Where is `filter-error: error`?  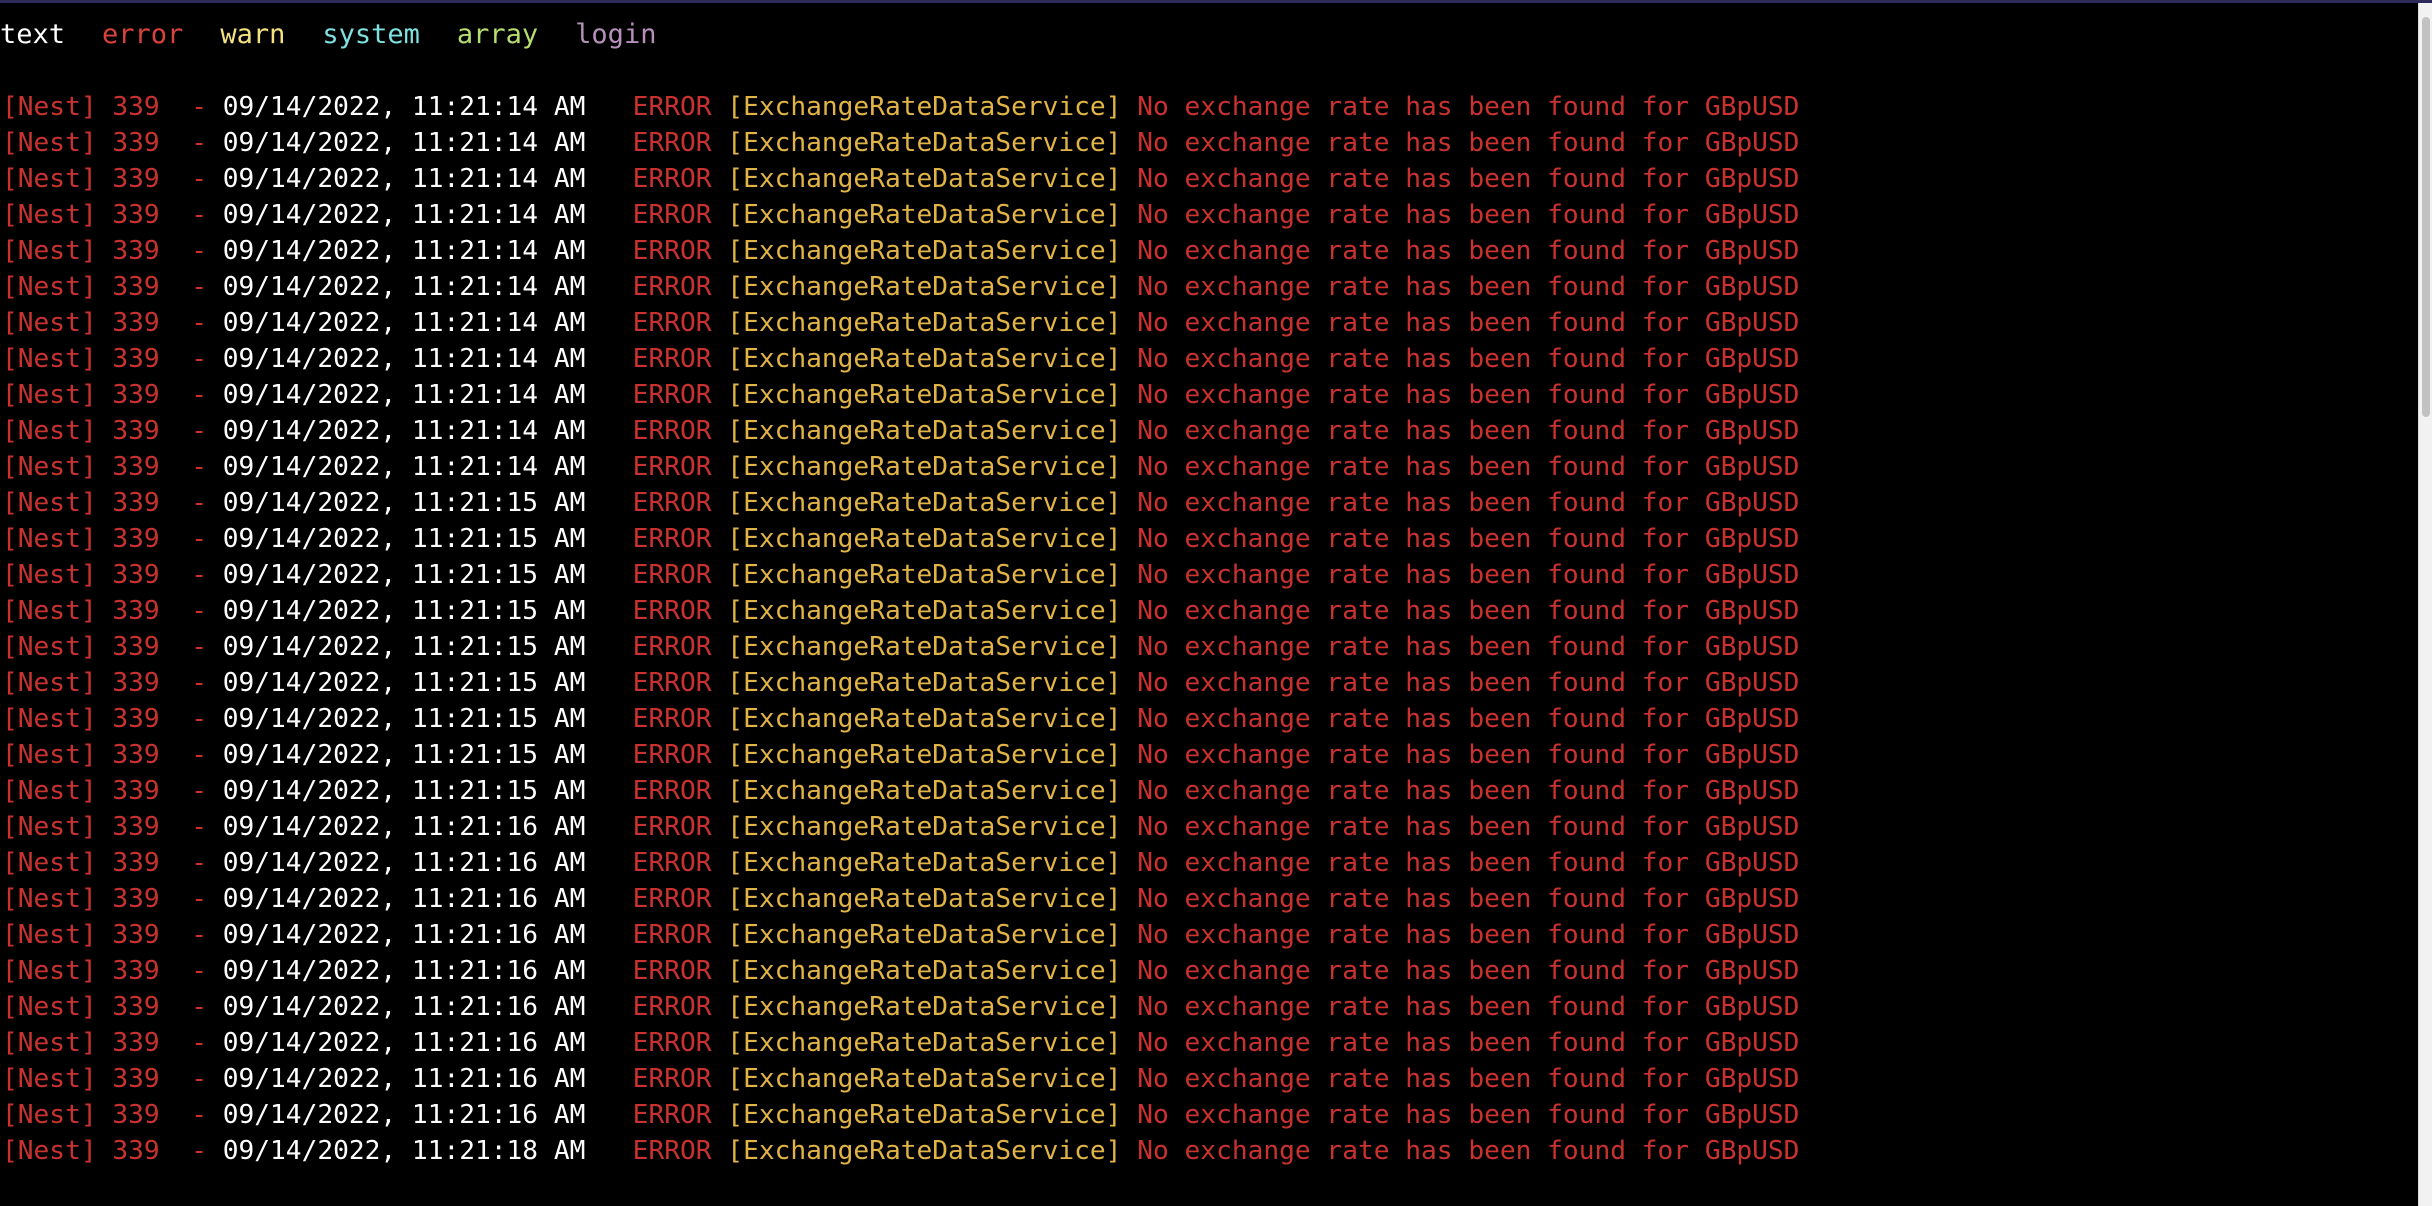 filter-error: error is located at coordinates (142, 35).